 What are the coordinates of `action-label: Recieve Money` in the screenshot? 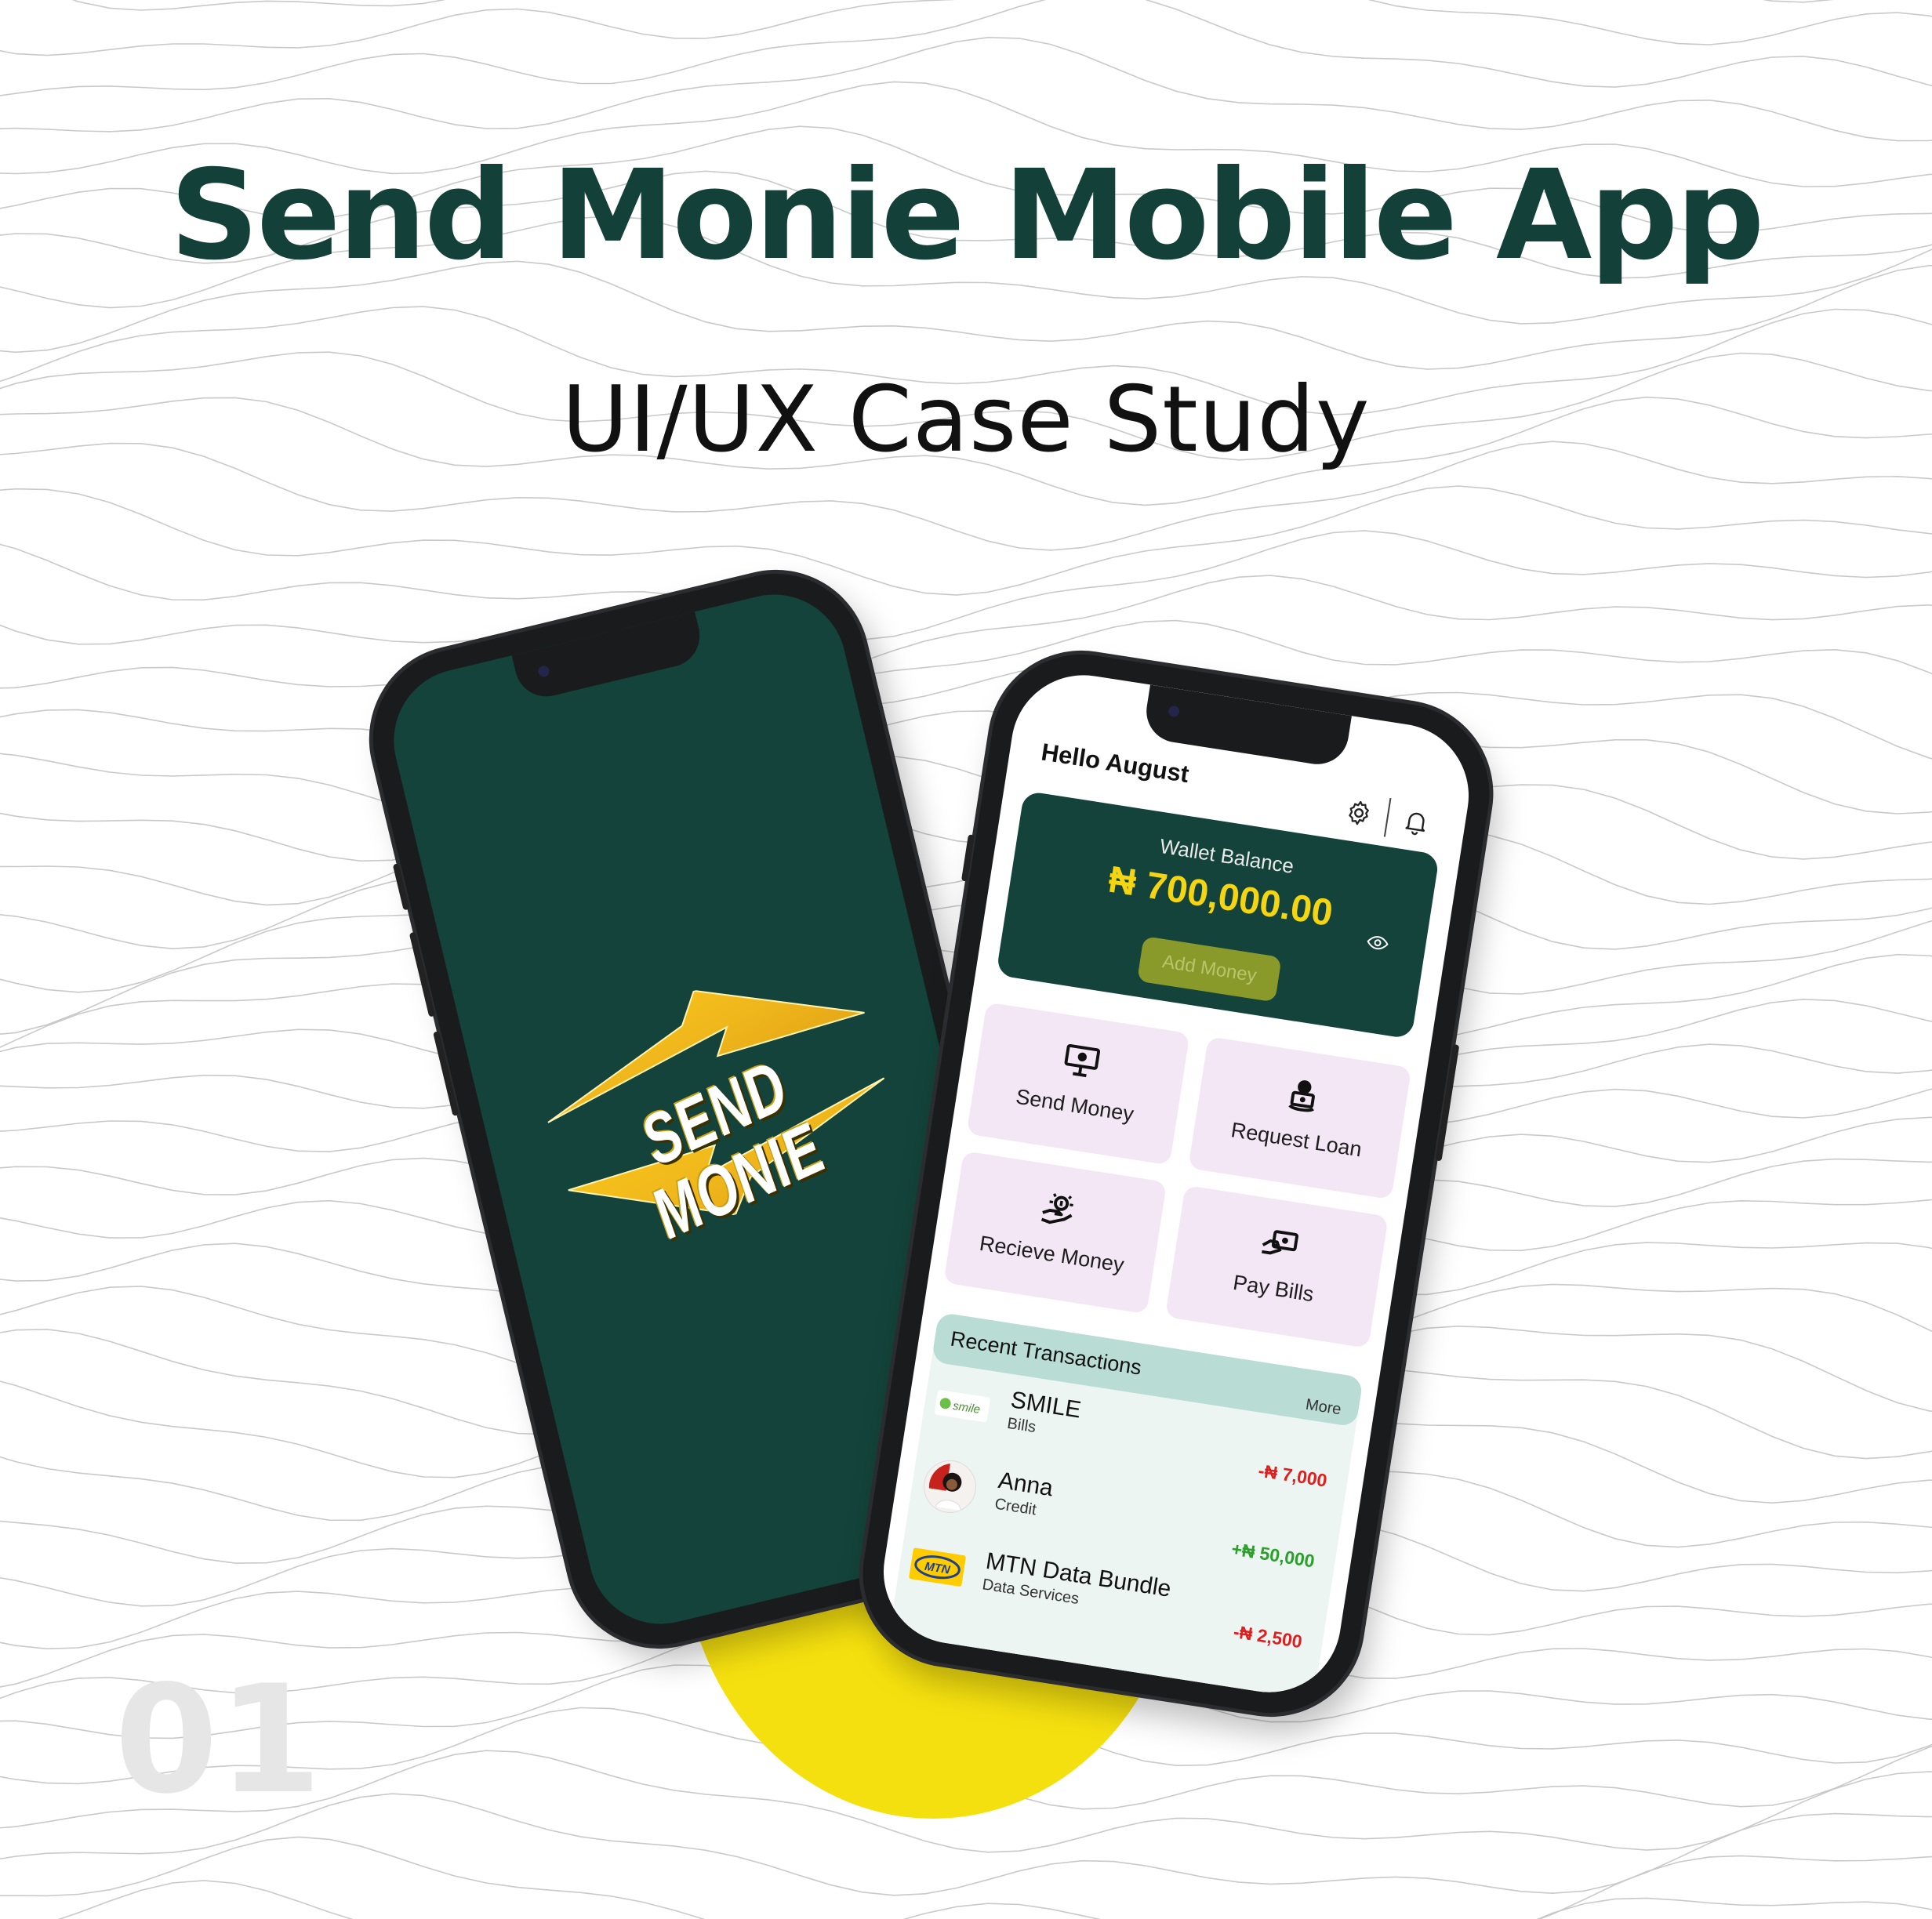 It's located at (1052, 1254).